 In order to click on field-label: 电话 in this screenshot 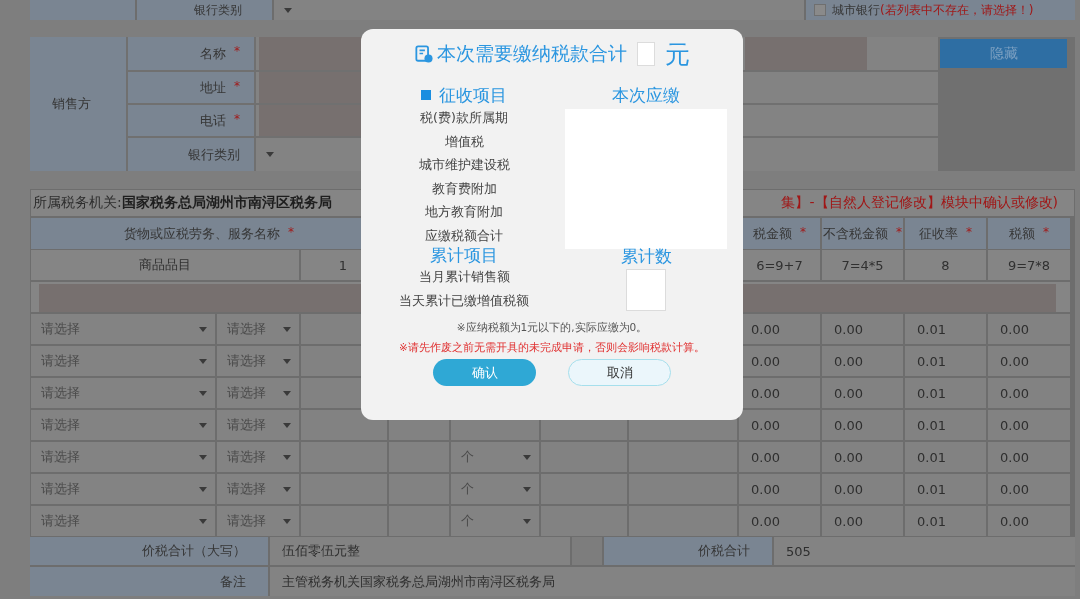, I will do `click(213, 120)`.